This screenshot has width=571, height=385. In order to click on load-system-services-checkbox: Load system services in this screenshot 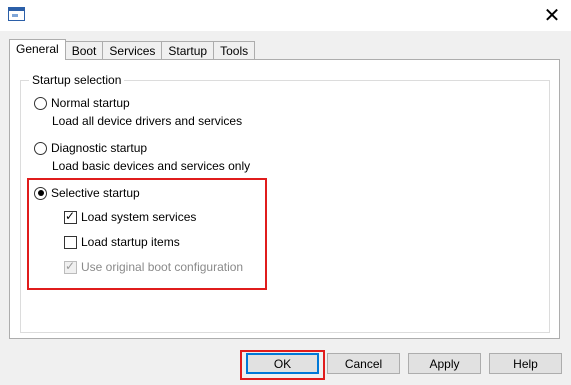, I will do `click(130, 216)`.